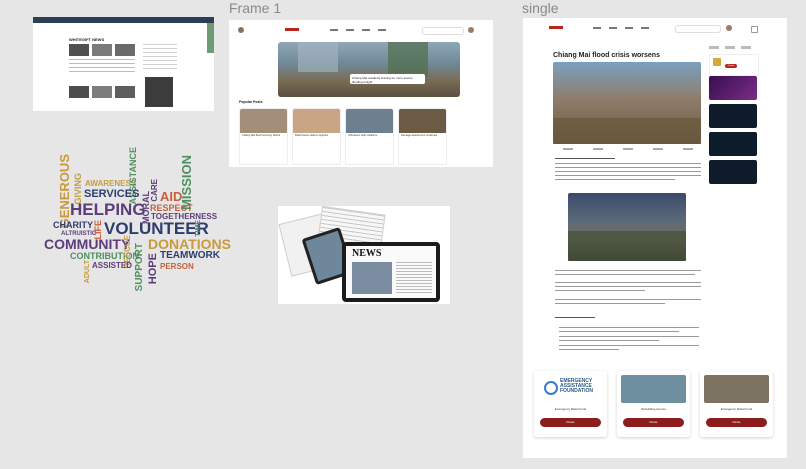 The height and width of the screenshot is (469, 806). I want to click on menu-icon, so click(754, 29).